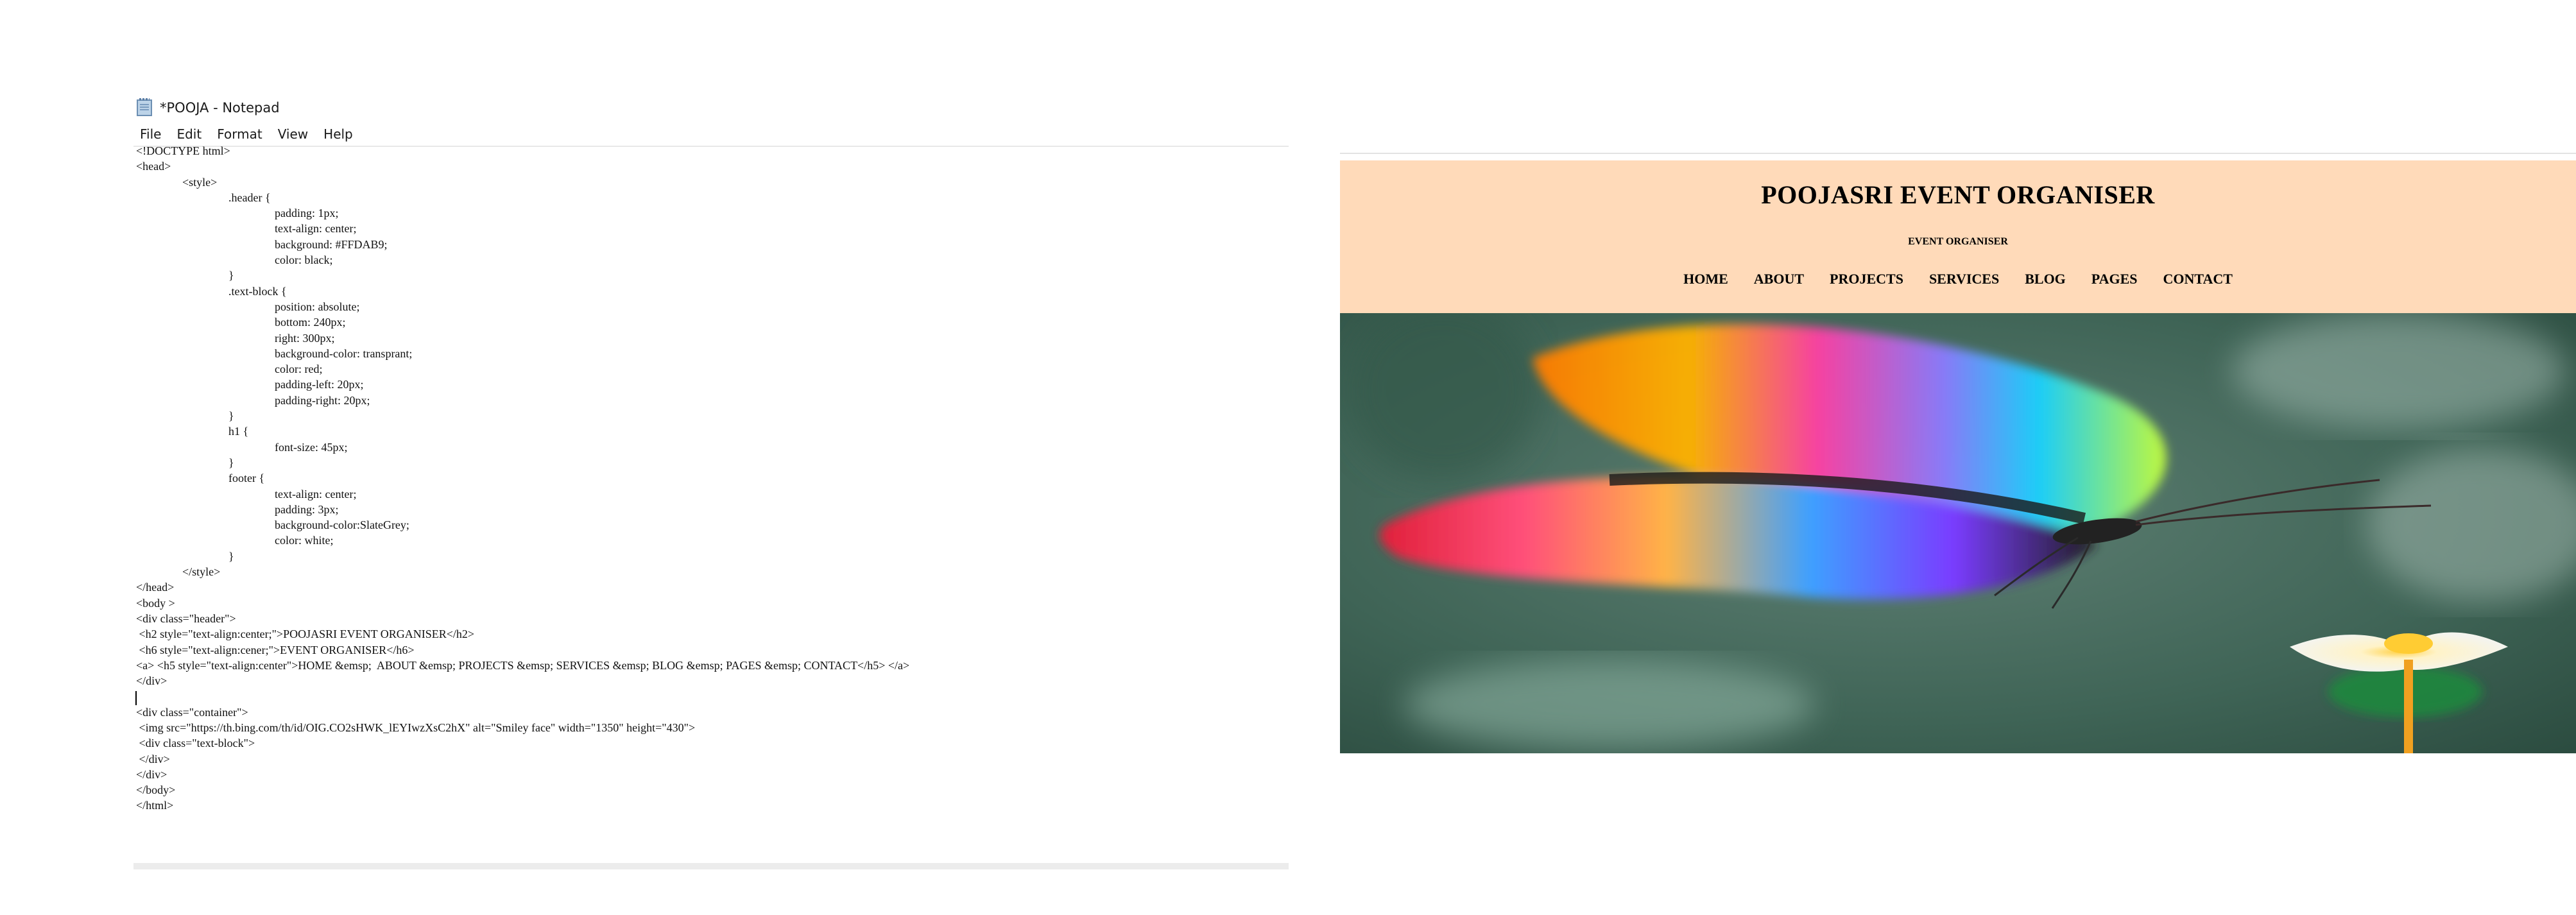  What do you see at coordinates (151, 134) in the screenshot?
I see `menu-file: File` at bounding box center [151, 134].